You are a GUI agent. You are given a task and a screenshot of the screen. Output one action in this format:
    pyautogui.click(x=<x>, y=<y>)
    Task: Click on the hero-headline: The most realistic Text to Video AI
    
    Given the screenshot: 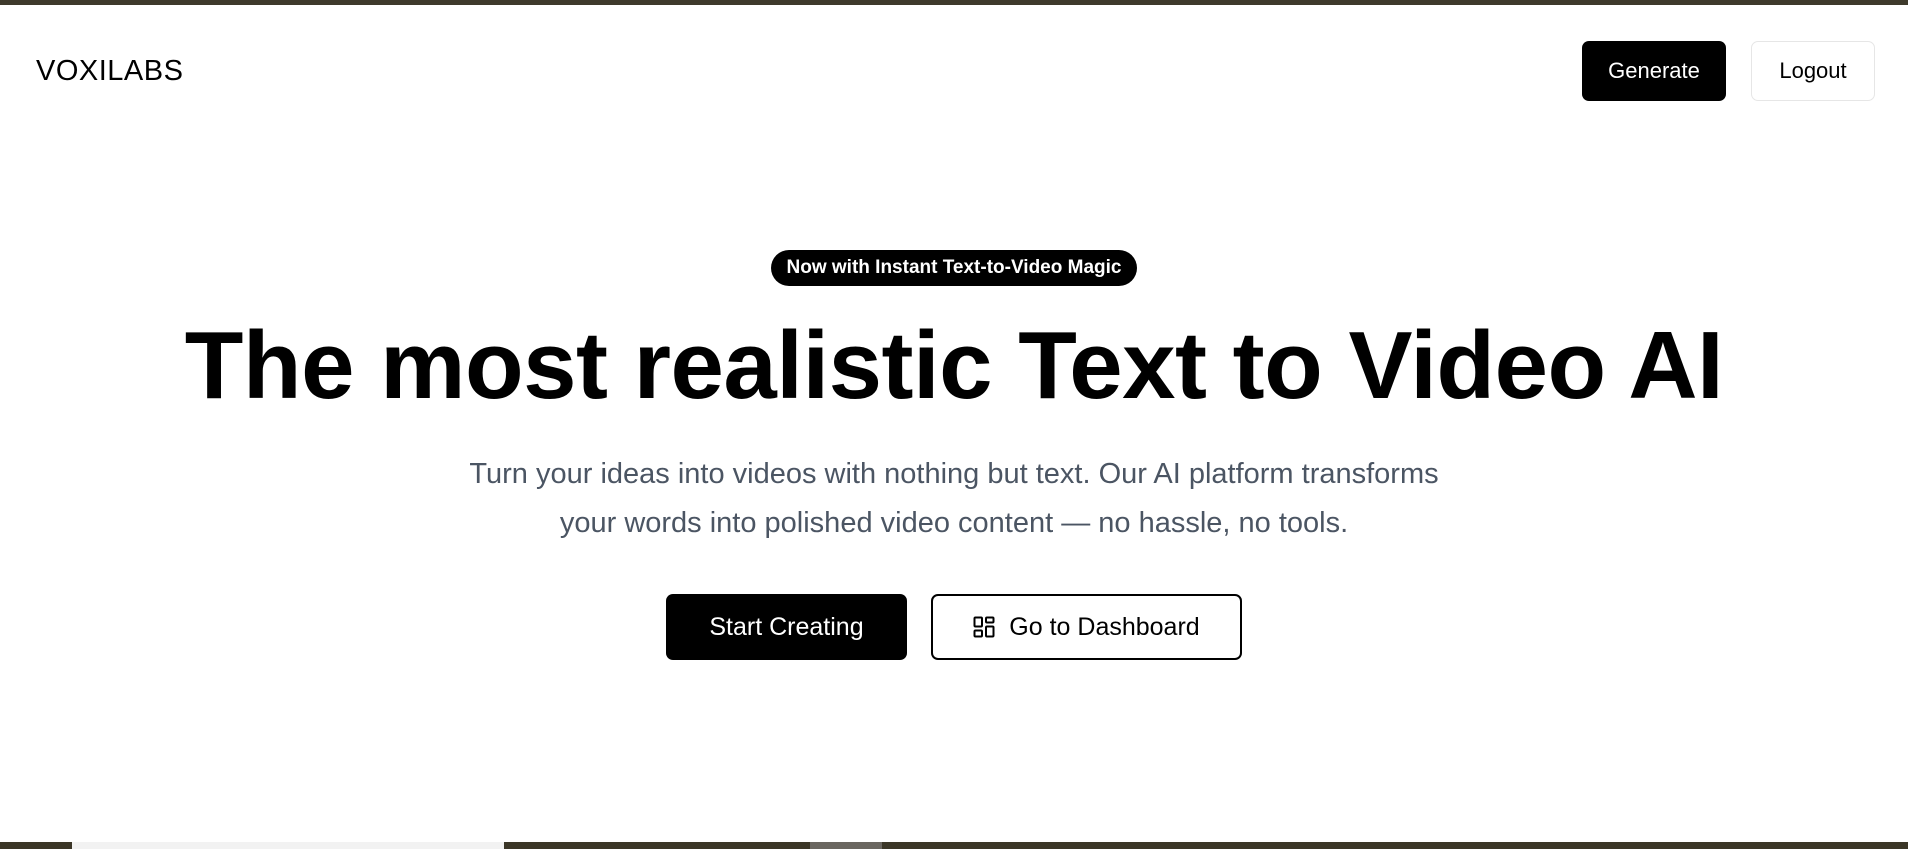 What is the action you would take?
    pyautogui.click(x=954, y=365)
    